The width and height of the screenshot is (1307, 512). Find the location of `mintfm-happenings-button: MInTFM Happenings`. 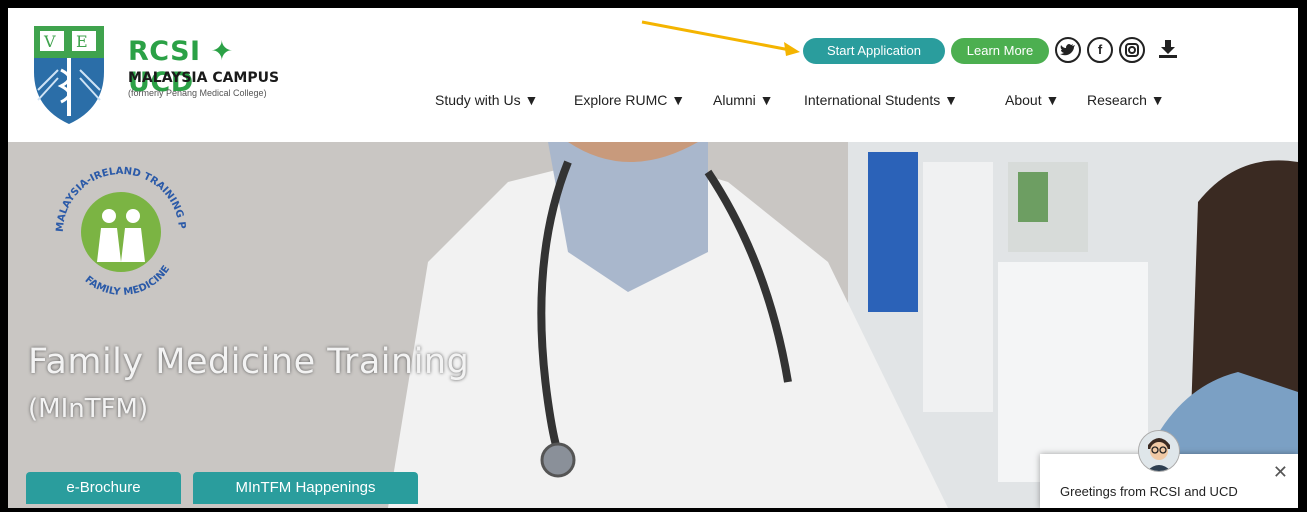

mintfm-happenings-button: MInTFM Happenings is located at coordinates (305, 488).